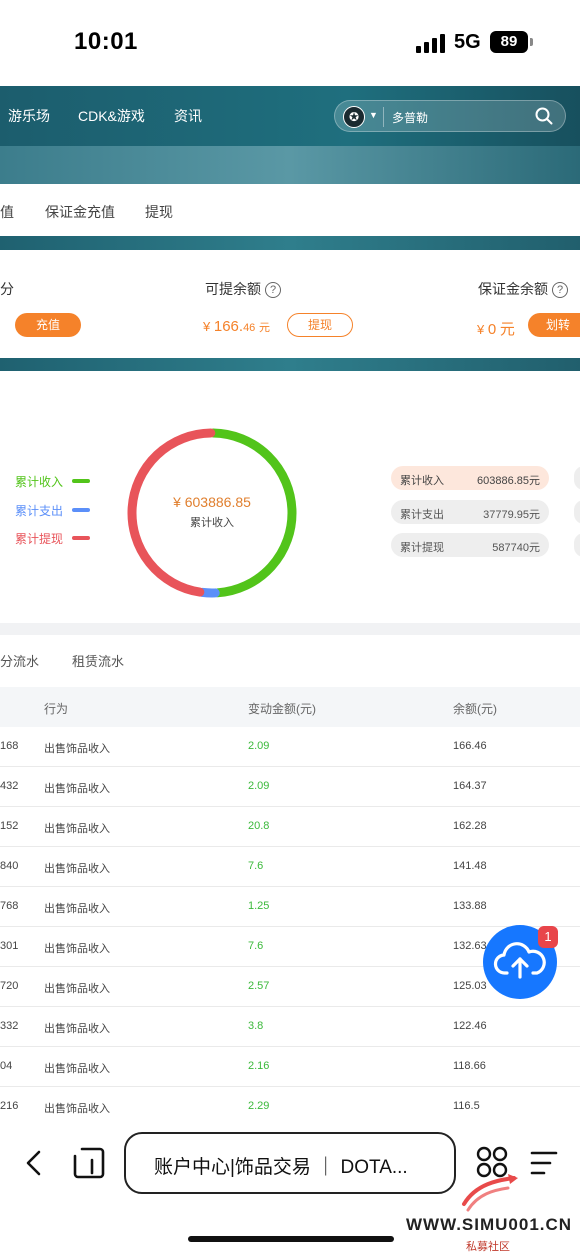  Describe the element at coordinates (29, 116) in the screenshot. I see `nav-item-playground: 游乐场` at that location.